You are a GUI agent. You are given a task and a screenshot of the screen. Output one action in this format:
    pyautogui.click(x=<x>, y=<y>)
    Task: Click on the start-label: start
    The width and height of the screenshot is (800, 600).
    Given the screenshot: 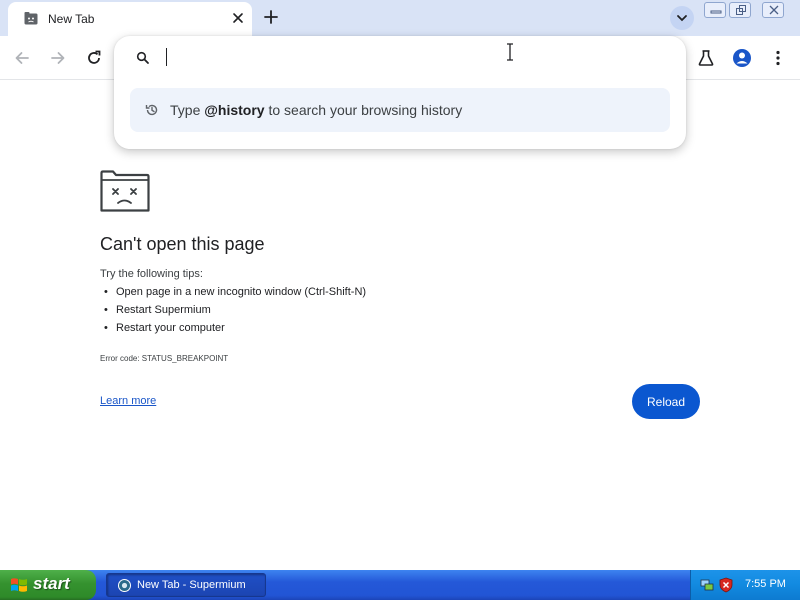 What is the action you would take?
    pyautogui.click(x=51, y=583)
    